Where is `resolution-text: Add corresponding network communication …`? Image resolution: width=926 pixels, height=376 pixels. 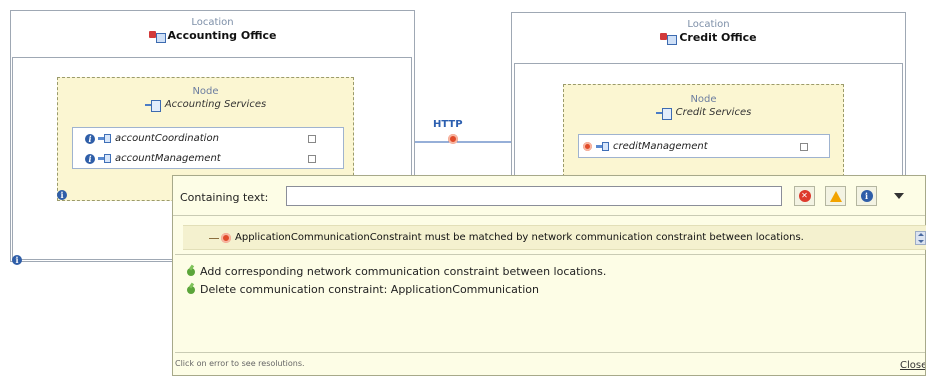 resolution-text: Add corresponding network communication … is located at coordinates (403, 271).